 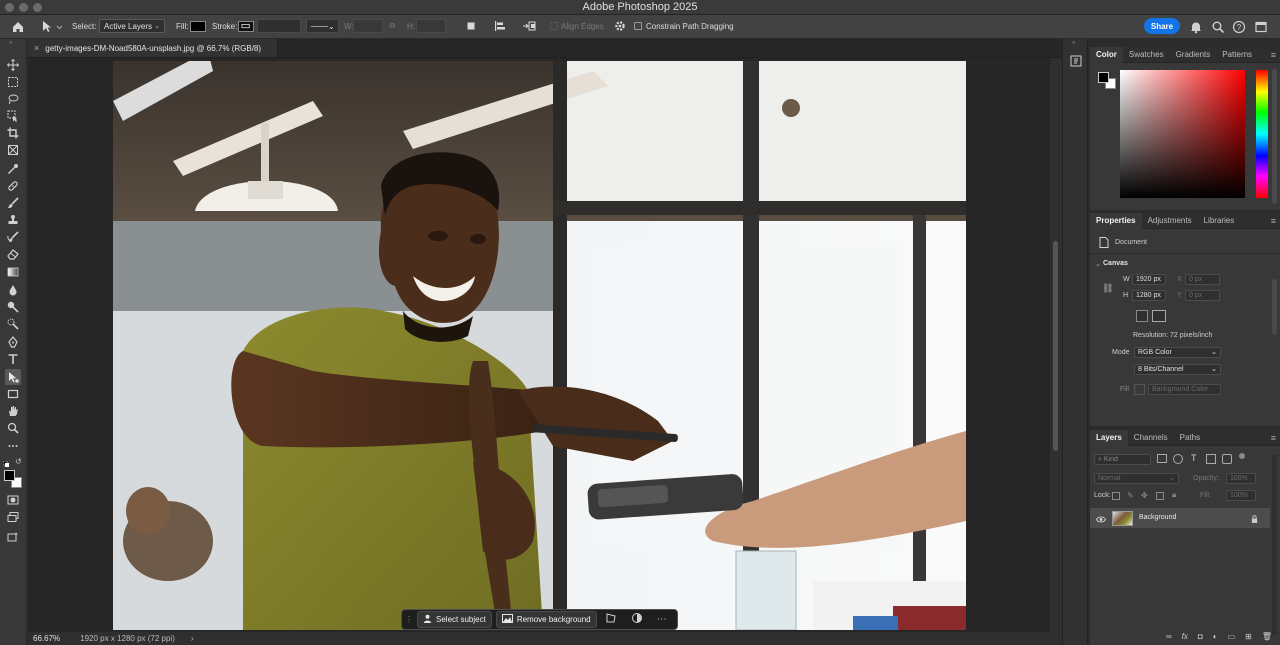 What do you see at coordinates (18, 27) in the screenshot?
I see `home-icon` at bounding box center [18, 27].